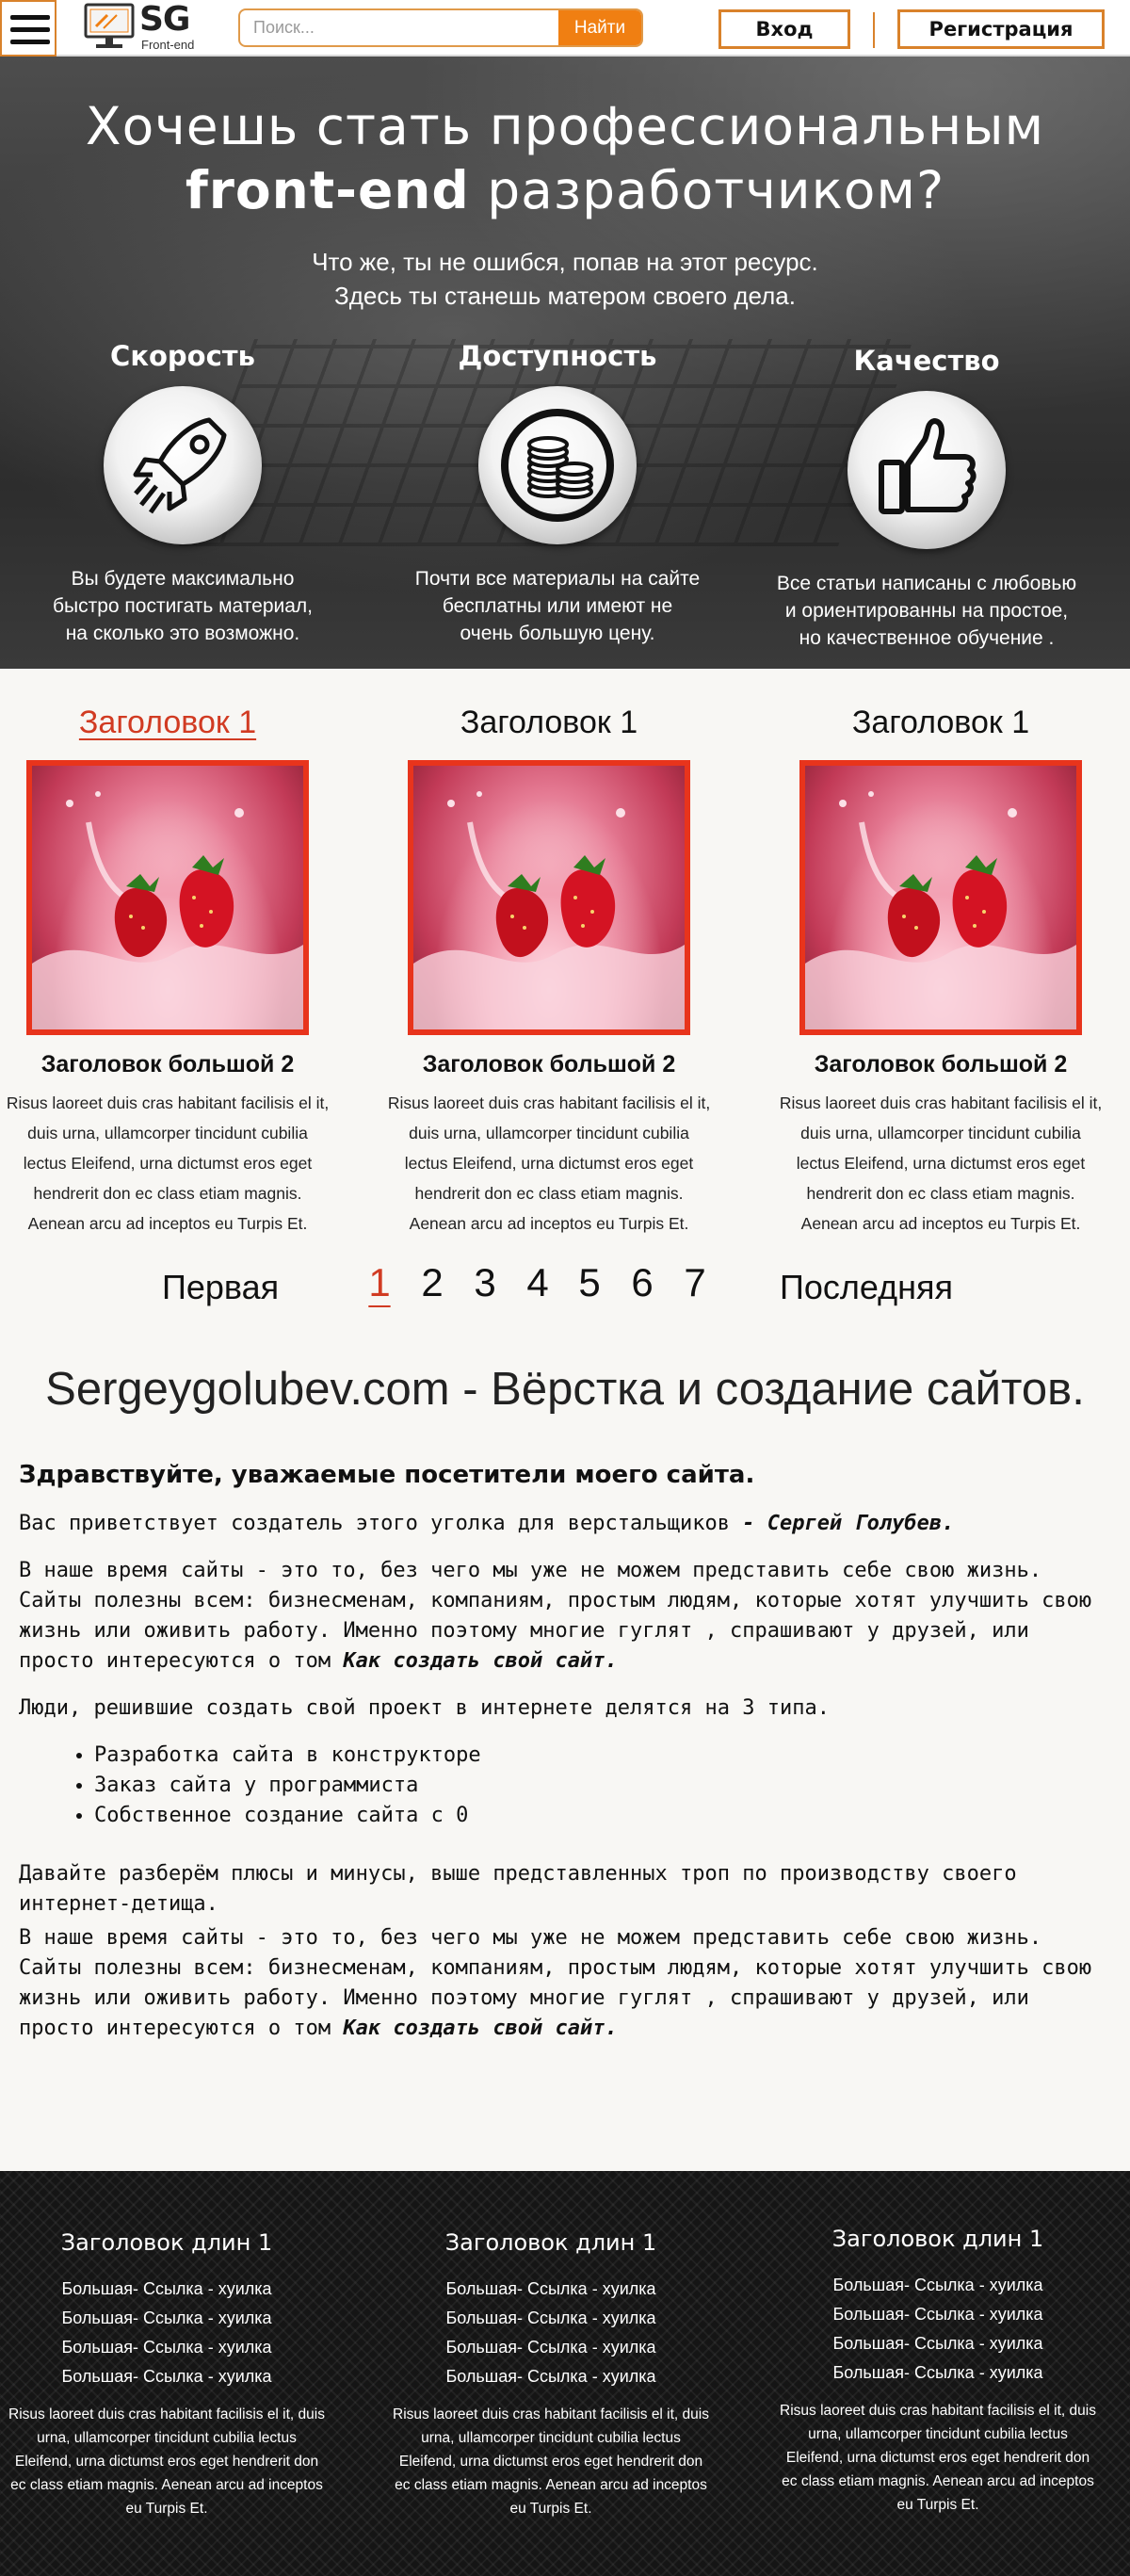  I want to click on hamburger-menu-button, so click(28, 28).